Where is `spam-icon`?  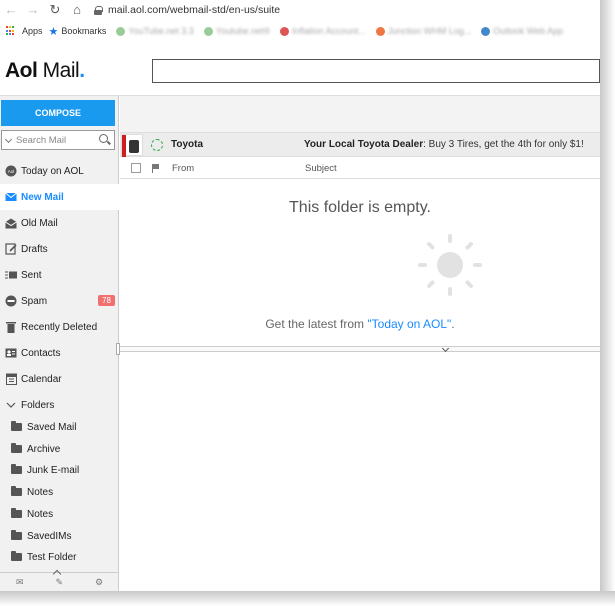 spam-icon is located at coordinates (11, 301).